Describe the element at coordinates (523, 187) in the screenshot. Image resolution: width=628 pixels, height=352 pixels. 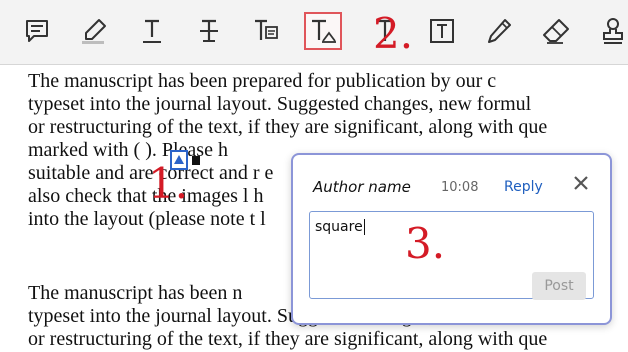
I see `reply-link: Reply` at that location.